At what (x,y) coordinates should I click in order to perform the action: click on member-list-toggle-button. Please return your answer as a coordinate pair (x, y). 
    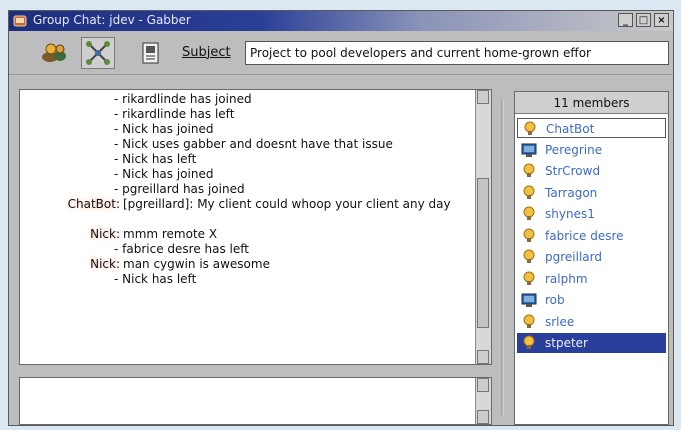
    Looking at the image, I should click on (98, 53).